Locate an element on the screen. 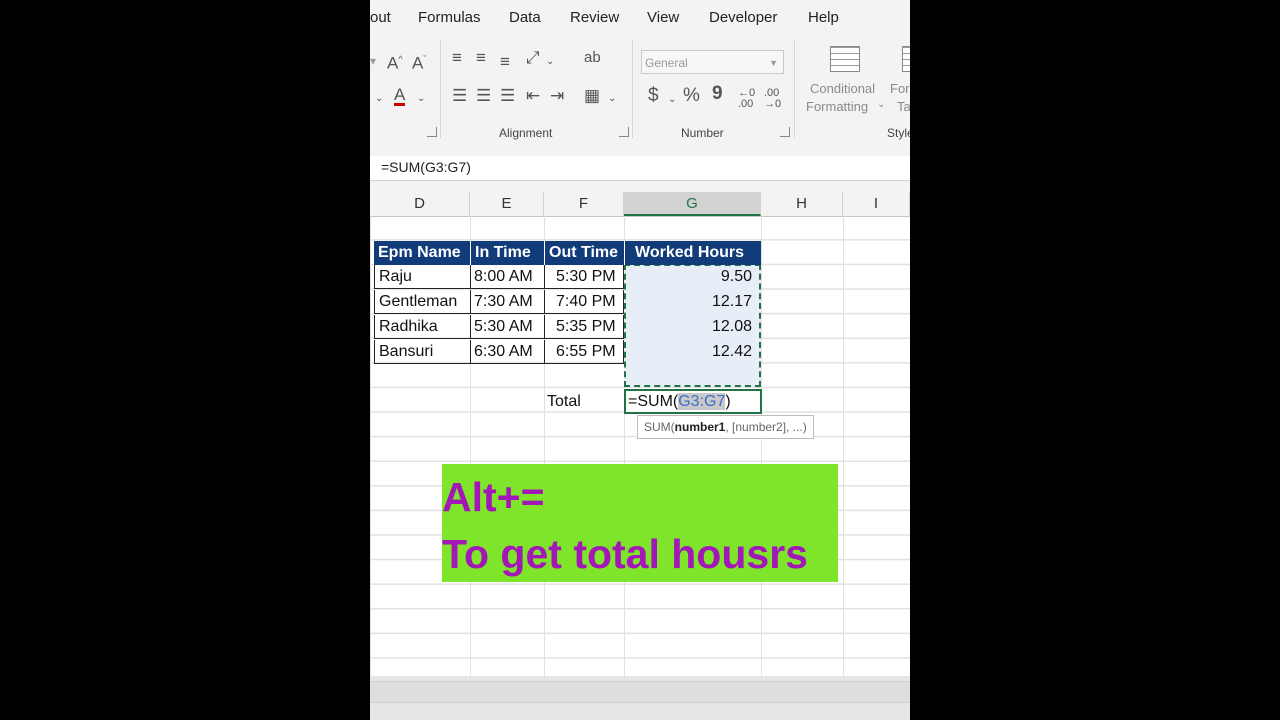 The image size is (1280, 720). function-tooltip: SUM(number1, [number2], ...) is located at coordinates (725, 427).